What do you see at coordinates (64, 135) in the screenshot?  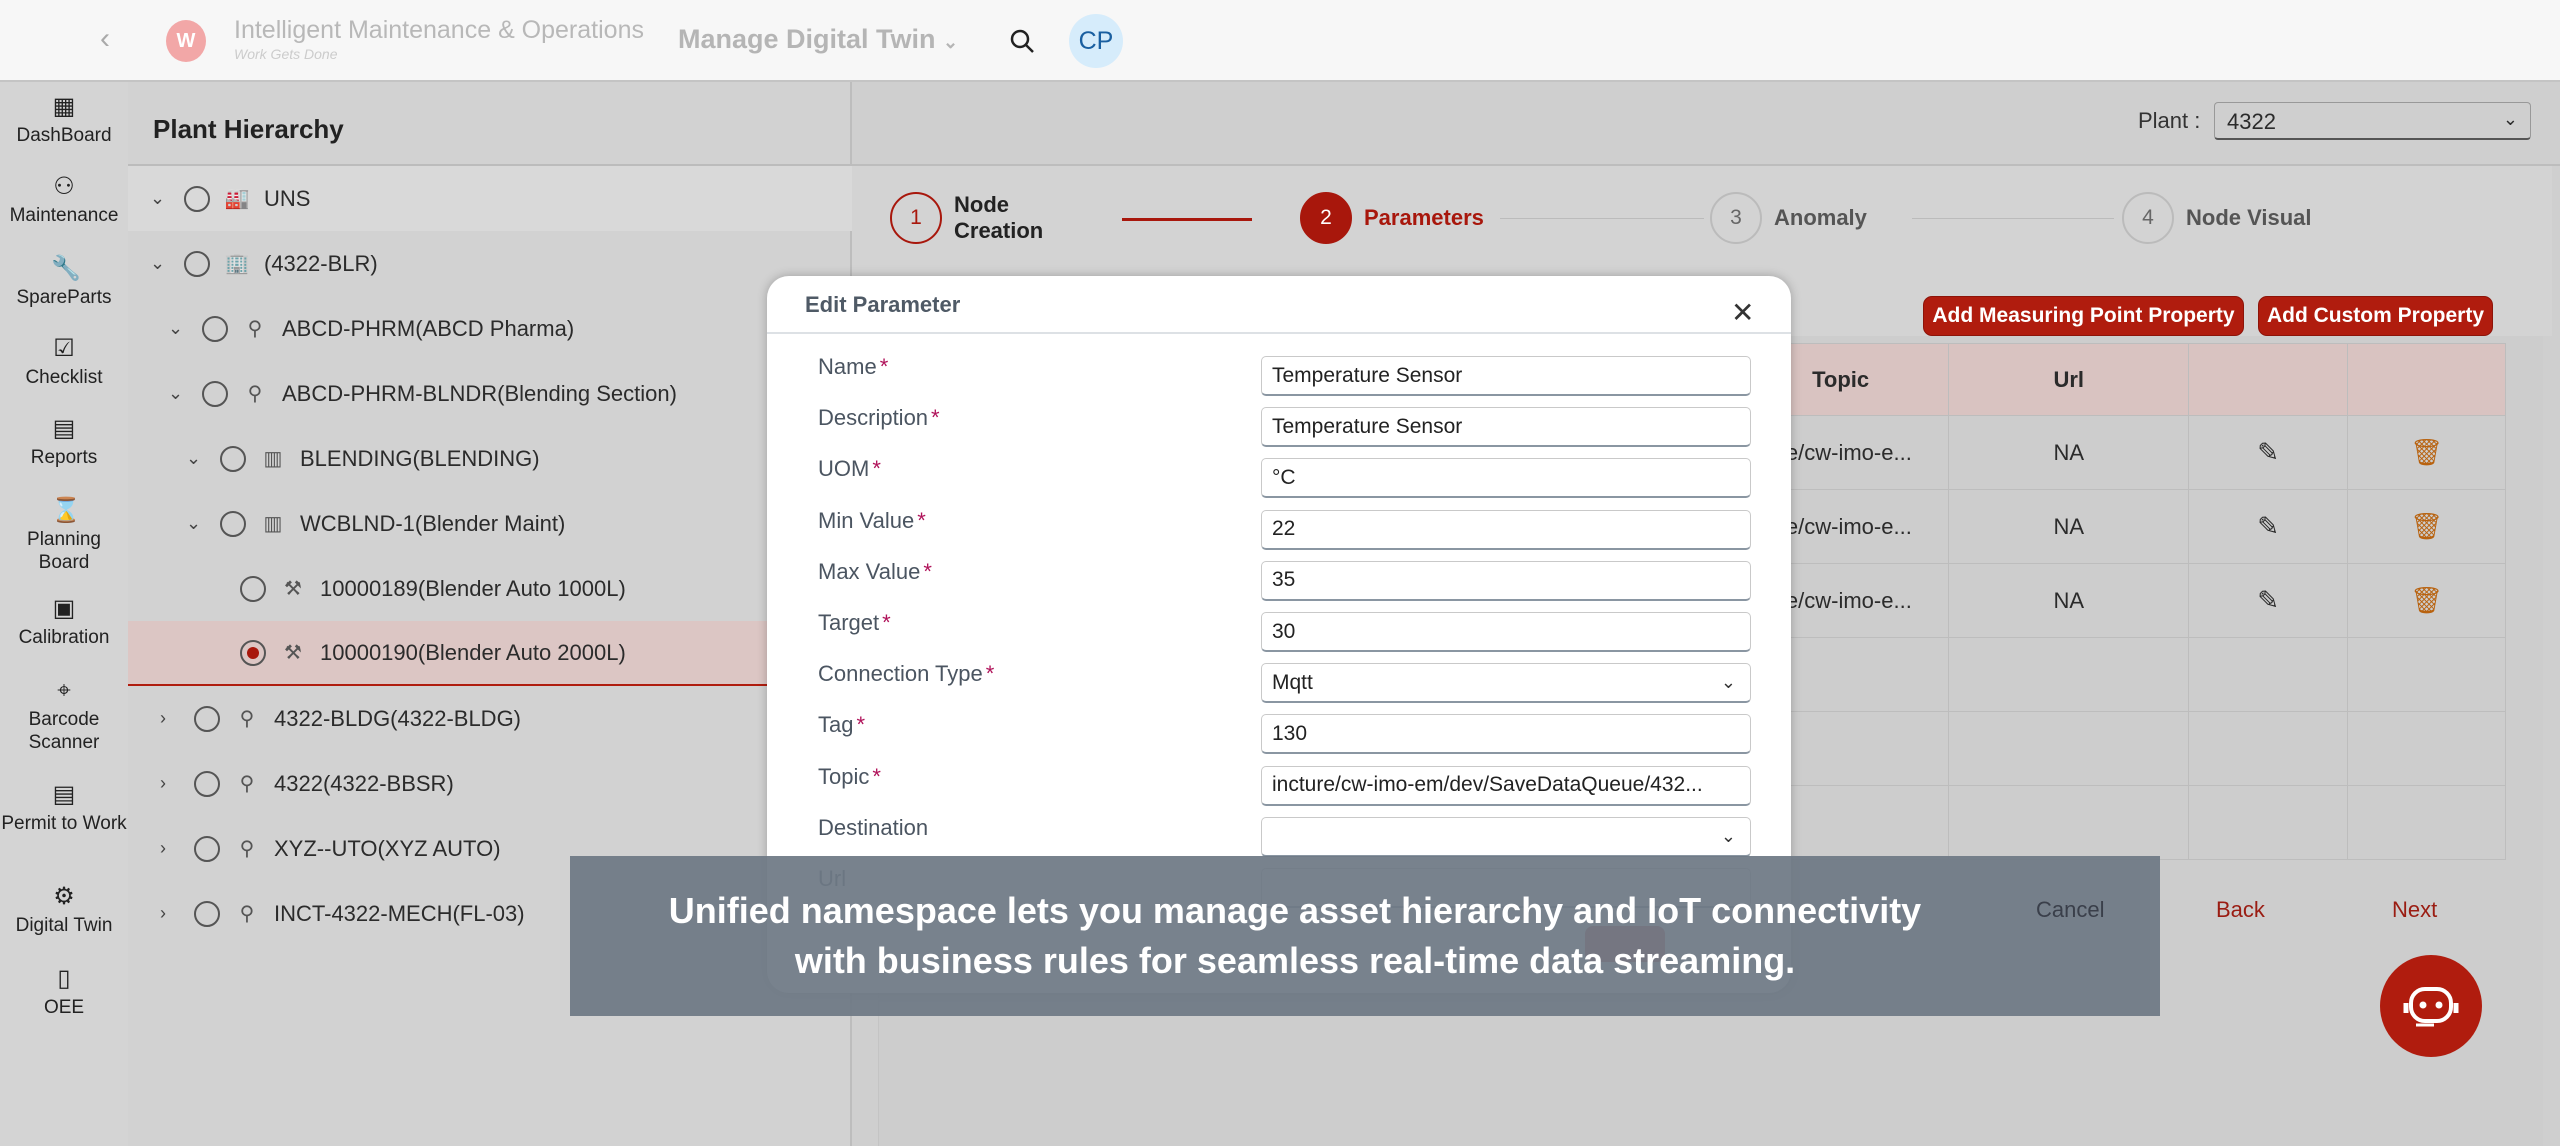 I see `sidebar-item-label: DashBoard` at bounding box center [64, 135].